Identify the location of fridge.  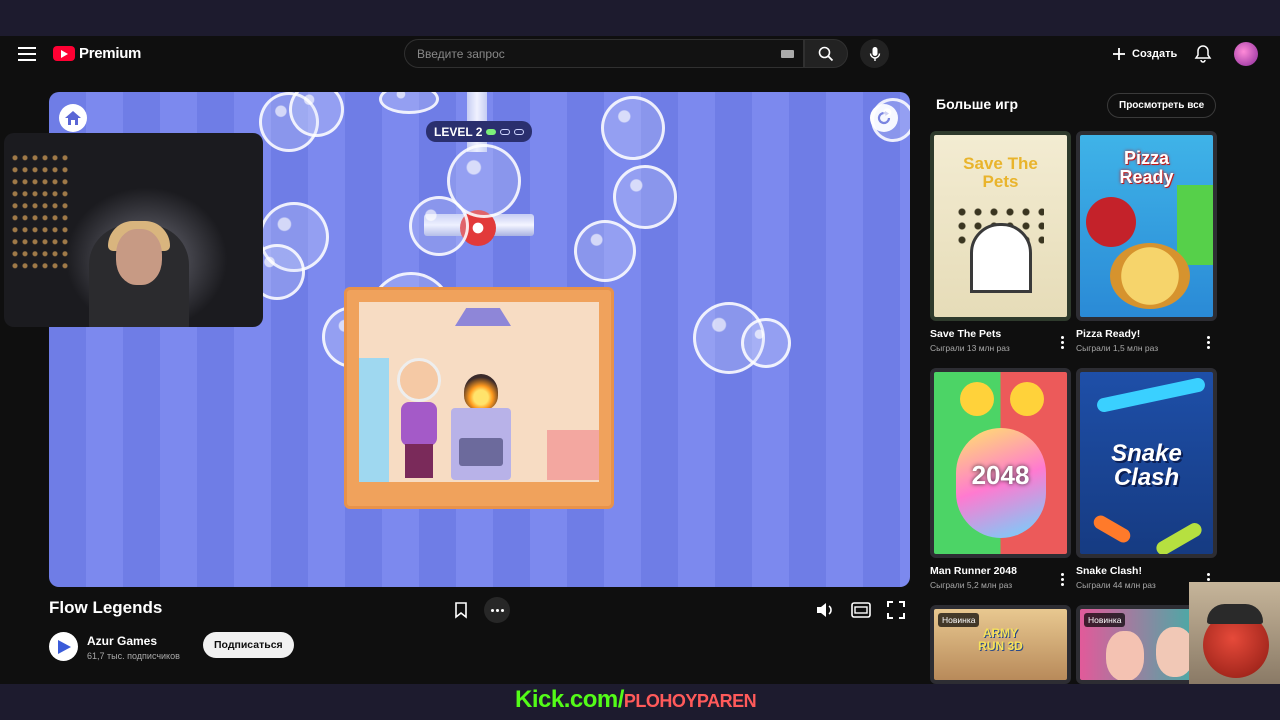
(374, 420).